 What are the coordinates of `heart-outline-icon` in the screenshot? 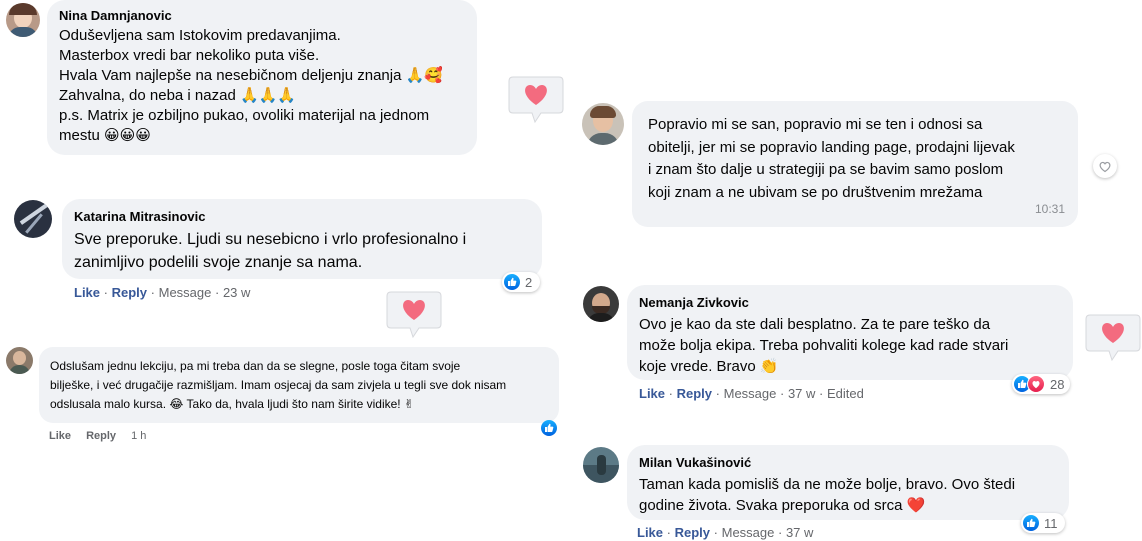 It's located at (1105, 166).